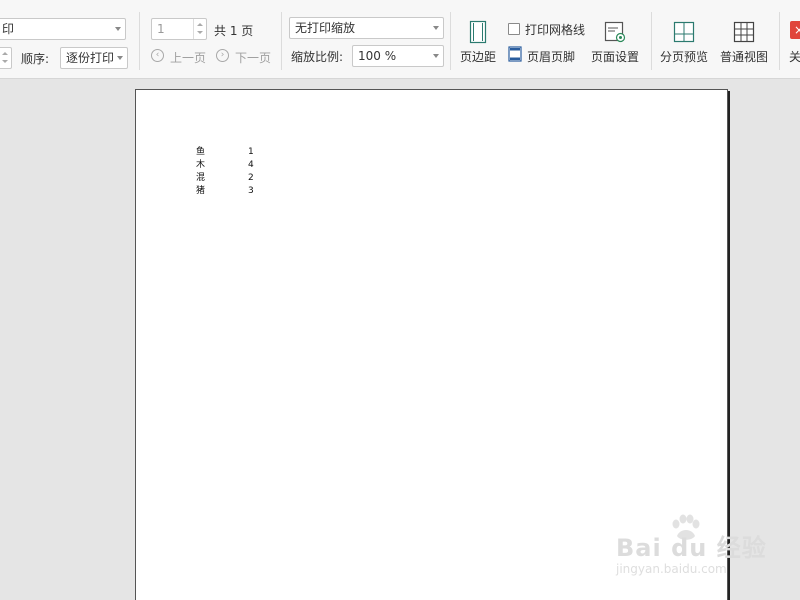  I want to click on close-icon: ×, so click(795, 30).